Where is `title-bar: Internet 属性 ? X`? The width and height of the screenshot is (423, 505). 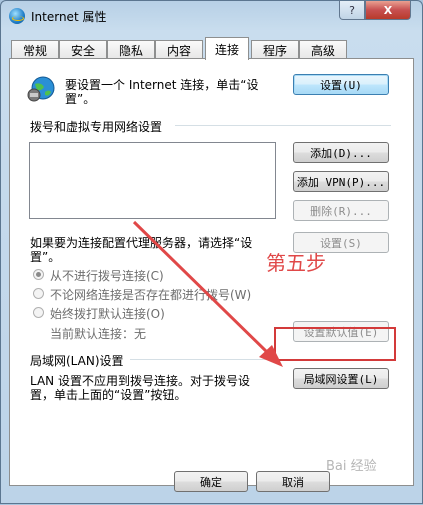
title-bar: Internet 属性 ? X is located at coordinates (211, 16).